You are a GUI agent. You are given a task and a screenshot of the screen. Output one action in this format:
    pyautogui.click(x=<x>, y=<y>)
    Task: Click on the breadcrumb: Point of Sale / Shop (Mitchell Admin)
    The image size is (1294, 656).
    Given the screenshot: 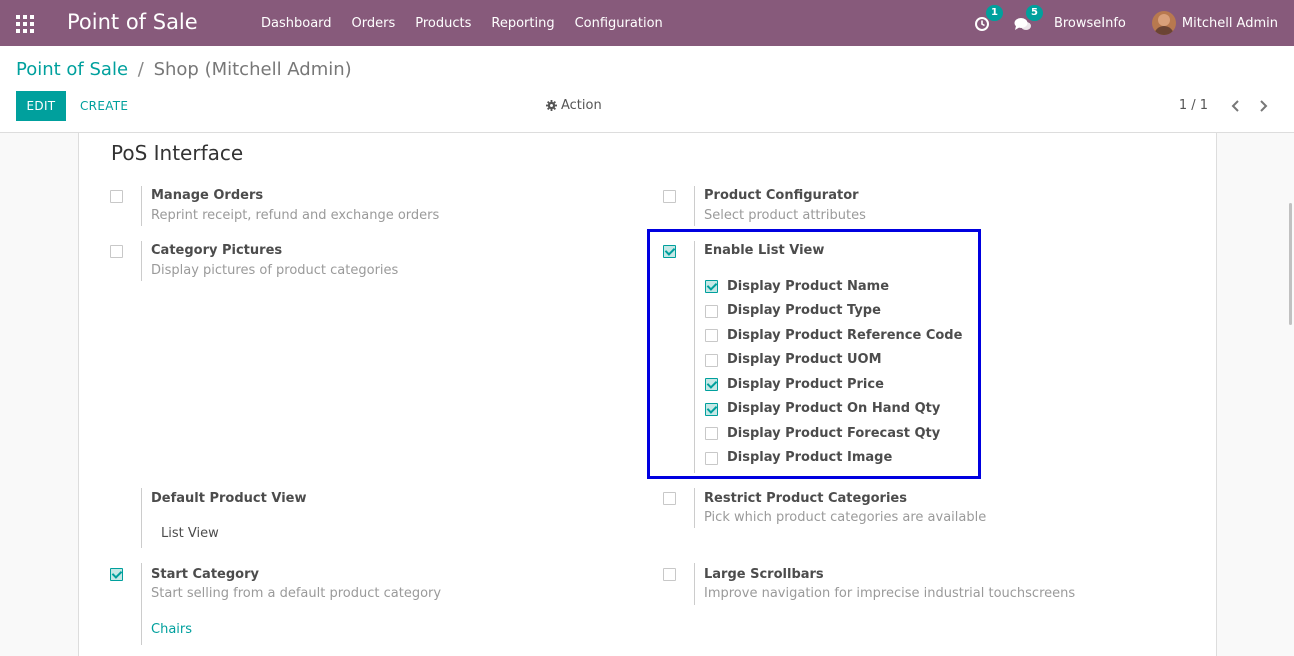 What is the action you would take?
    pyautogui.click(x=184, y=69)
    